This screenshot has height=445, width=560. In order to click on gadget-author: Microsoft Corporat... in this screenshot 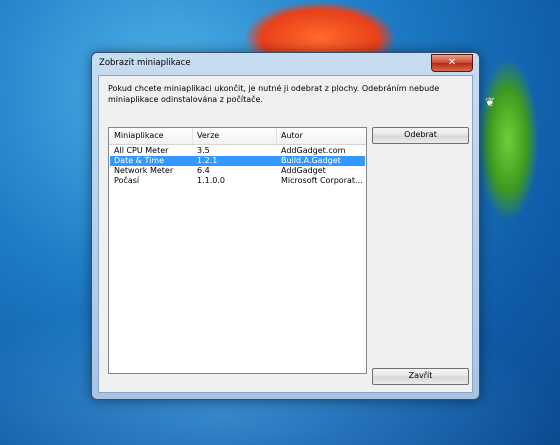, I will do `click(322, 180)`.